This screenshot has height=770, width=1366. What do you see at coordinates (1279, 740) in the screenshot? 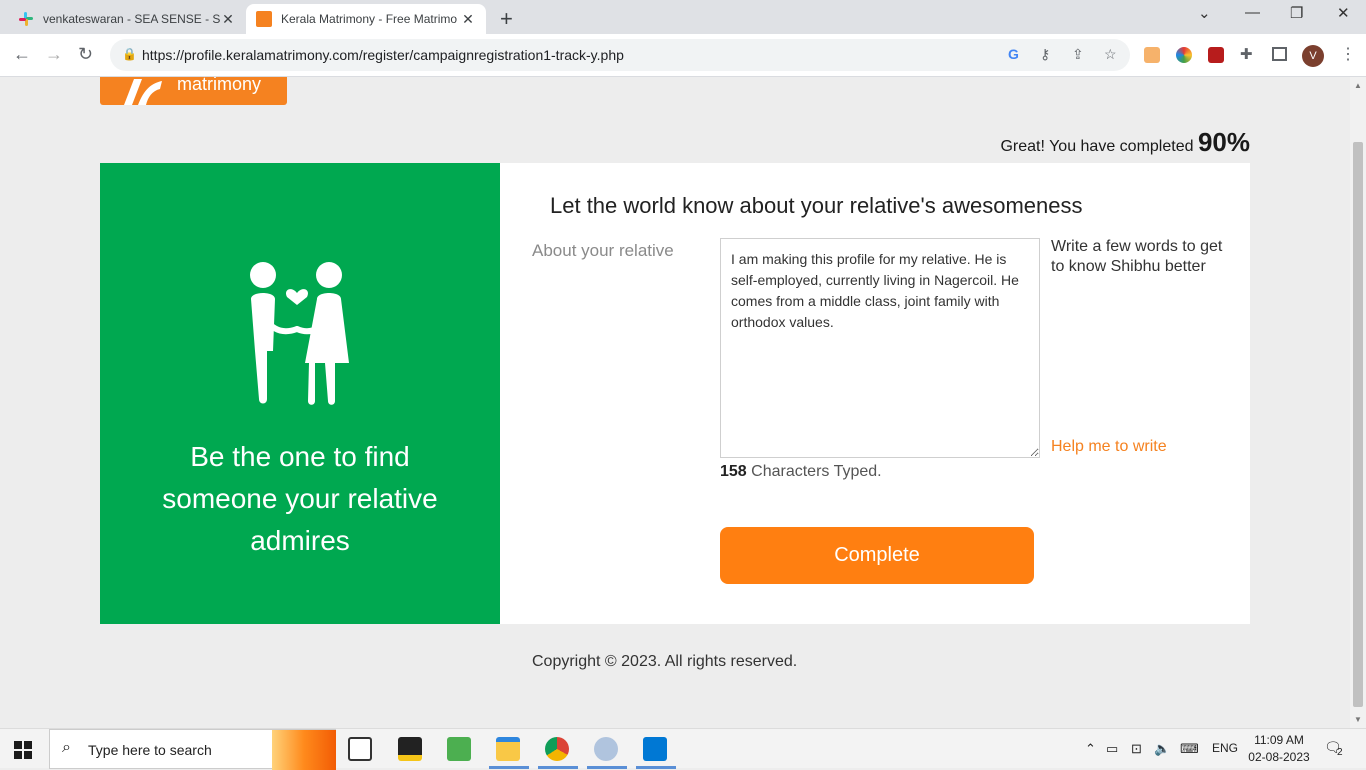
I see `clock-time: 11:09 AM` at bounding box center [1279, 740].